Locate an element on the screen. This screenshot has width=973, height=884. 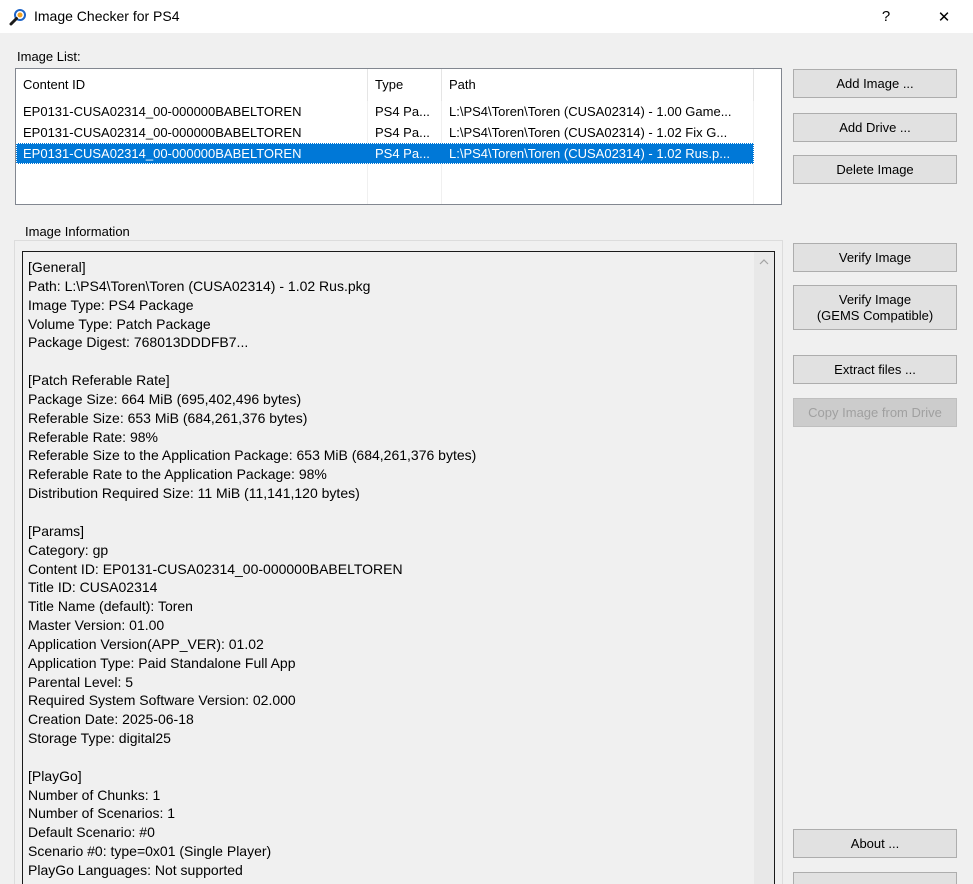
magnifier-app-icon is located at coordinates (18, 17).